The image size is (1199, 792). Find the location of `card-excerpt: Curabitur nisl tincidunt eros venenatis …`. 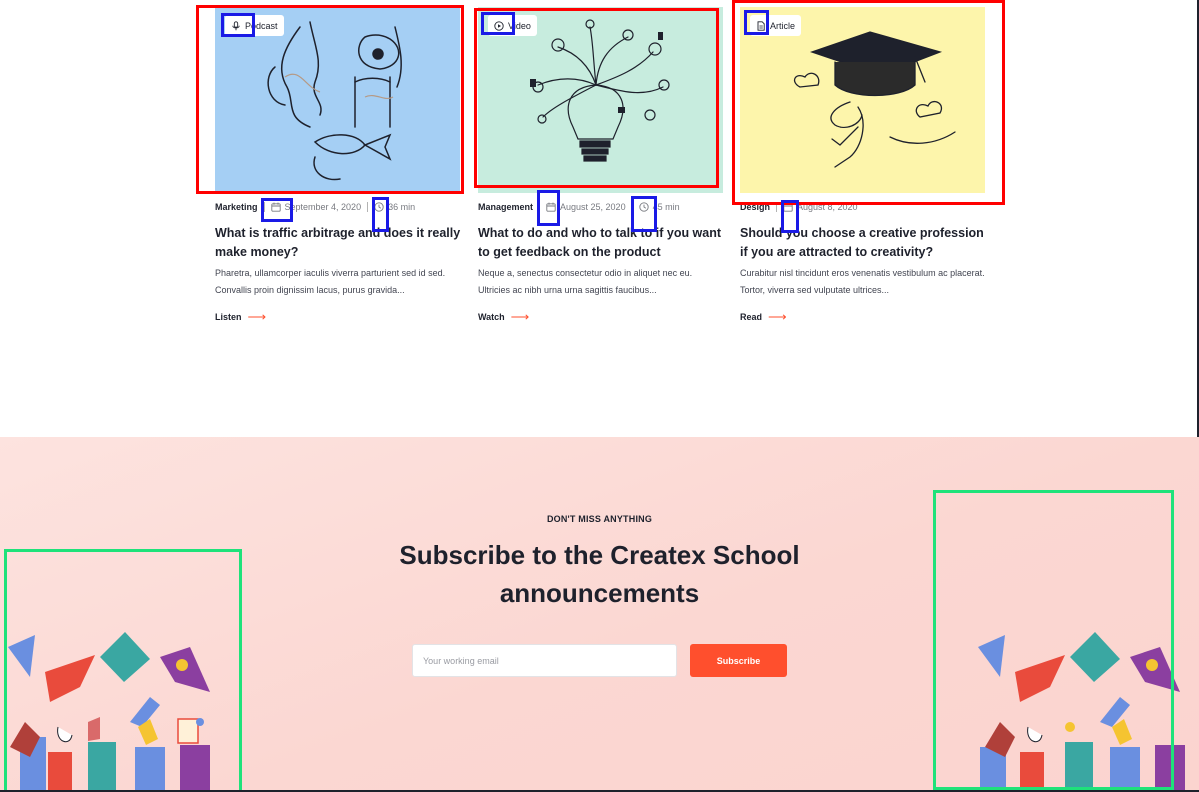

card-excerpt: Curabitur nisl tincidunt eros venenatis … is located at coordinates (862, 281).